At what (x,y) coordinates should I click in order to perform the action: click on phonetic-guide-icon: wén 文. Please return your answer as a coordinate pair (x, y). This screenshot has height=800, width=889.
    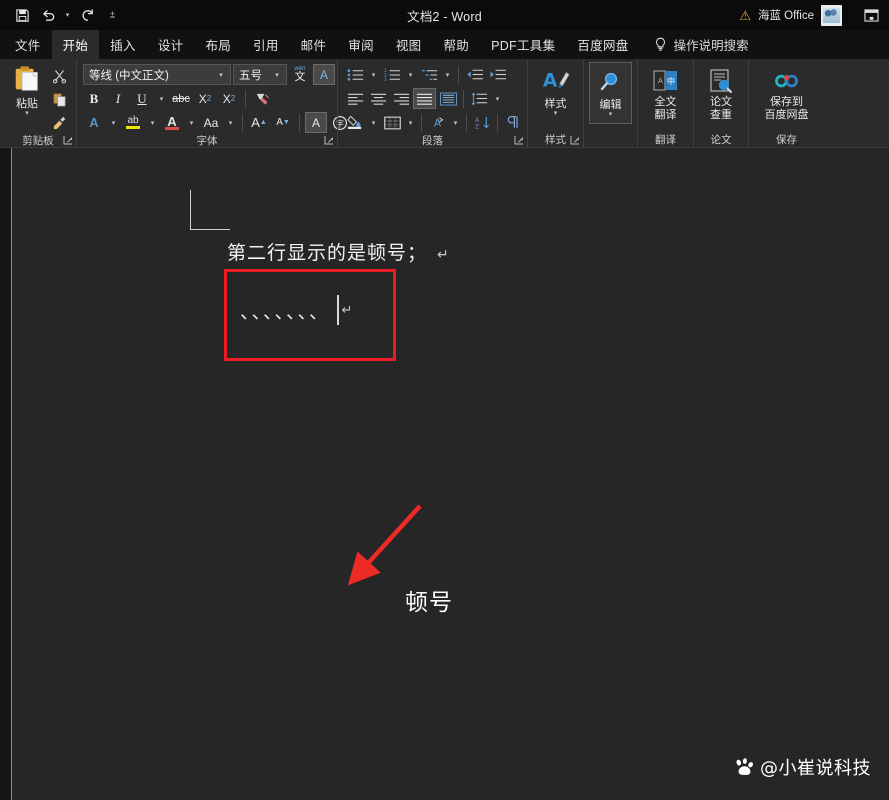
    Looking at the image, I should click on (300, 74).